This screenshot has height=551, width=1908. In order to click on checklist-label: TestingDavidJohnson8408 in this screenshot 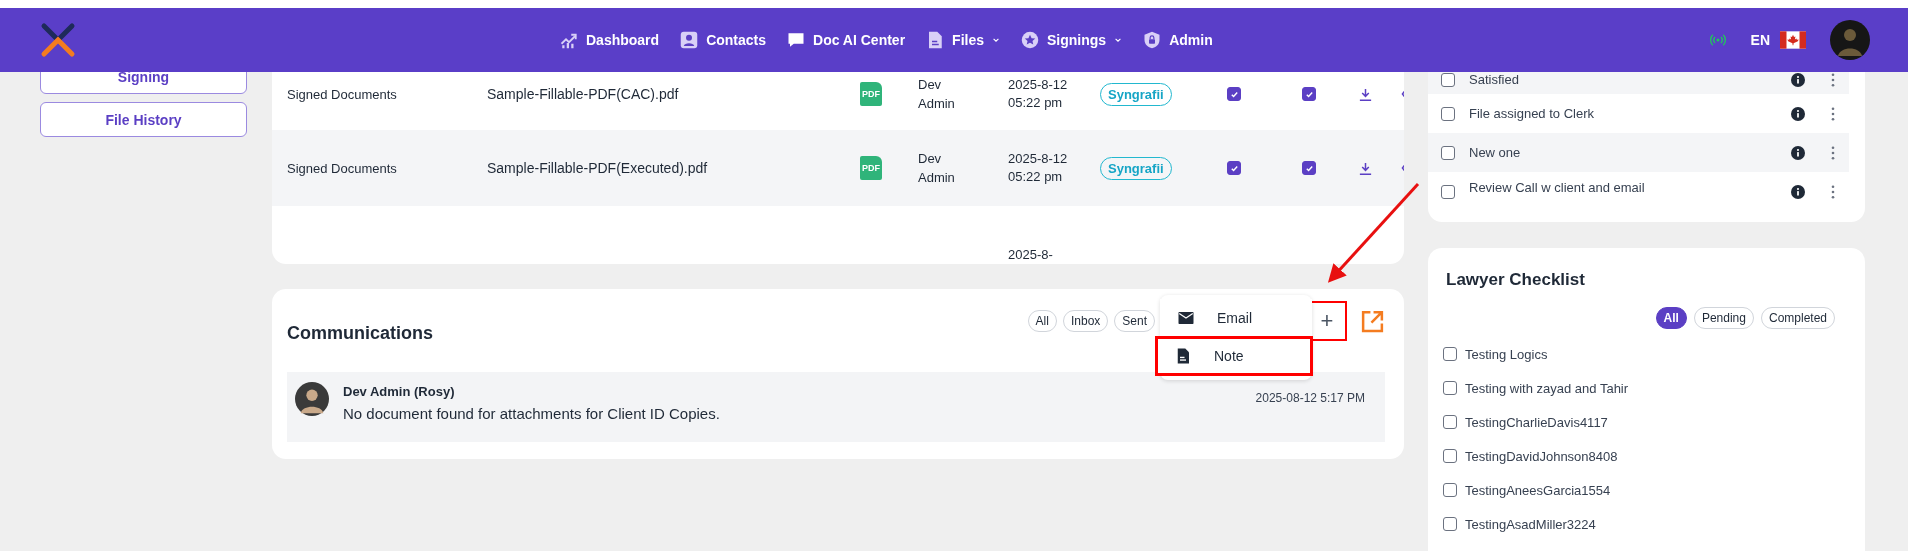, I will do `click(1541, 456)`.